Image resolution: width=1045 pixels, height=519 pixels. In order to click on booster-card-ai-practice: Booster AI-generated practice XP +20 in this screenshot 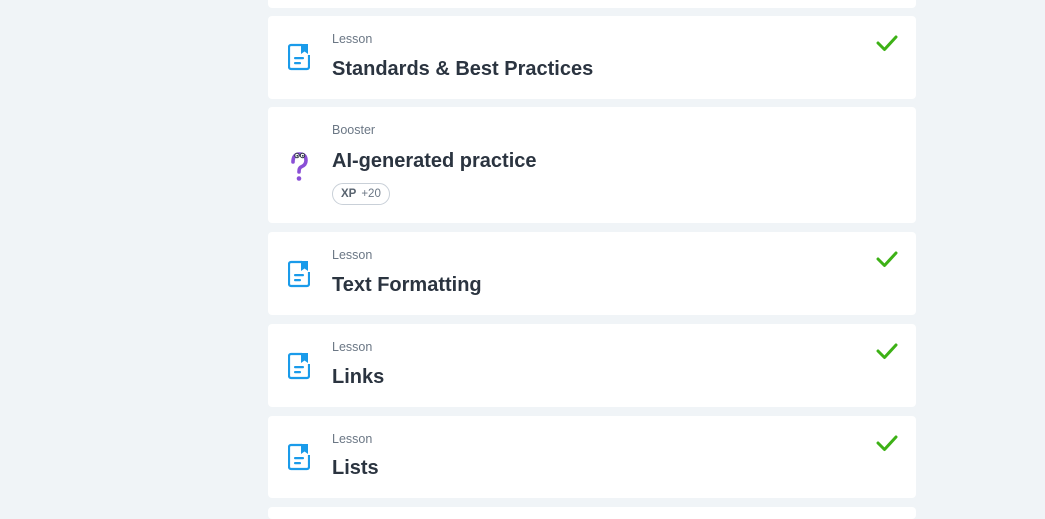, I will do `click(592, 165)`.